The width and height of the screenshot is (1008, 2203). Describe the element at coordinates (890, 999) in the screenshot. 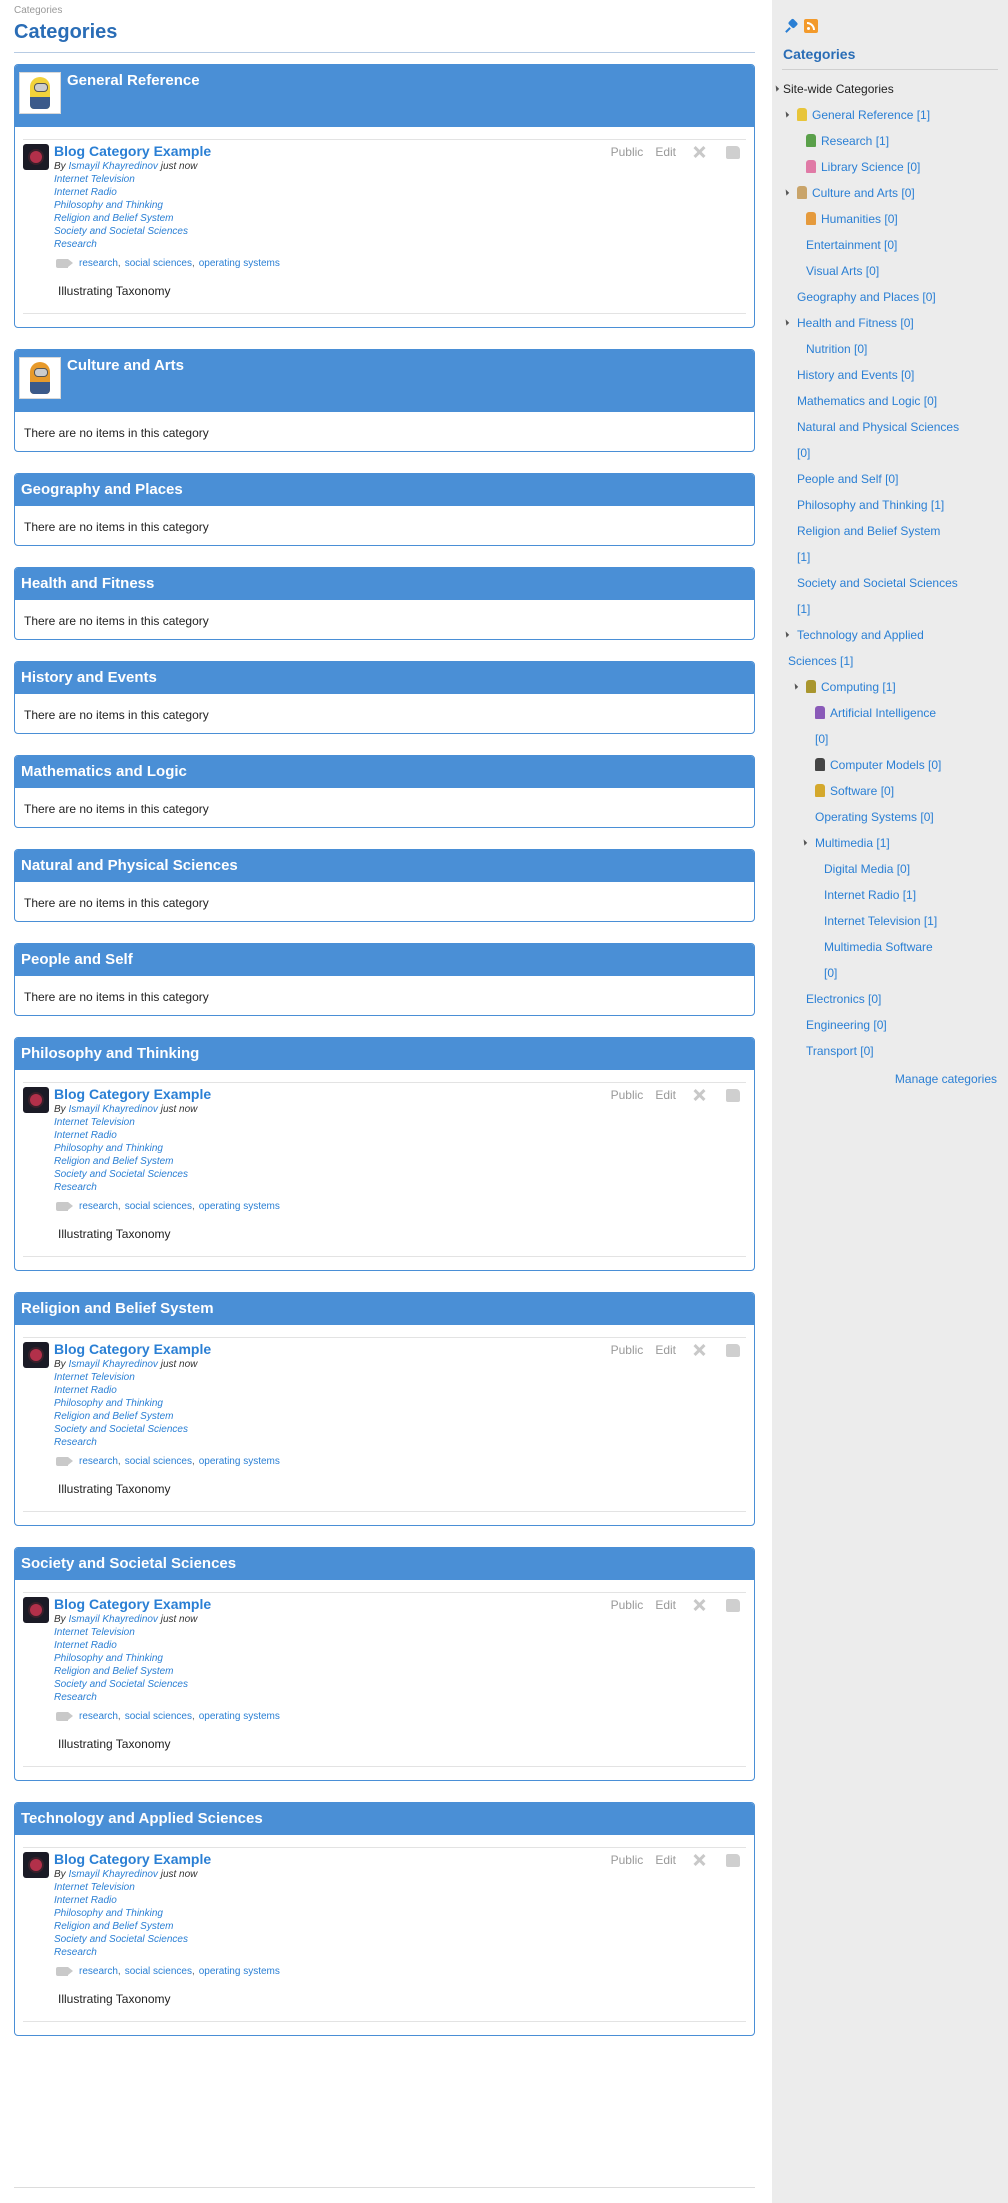

I see `tree-node: Electronics [0]` at that location.